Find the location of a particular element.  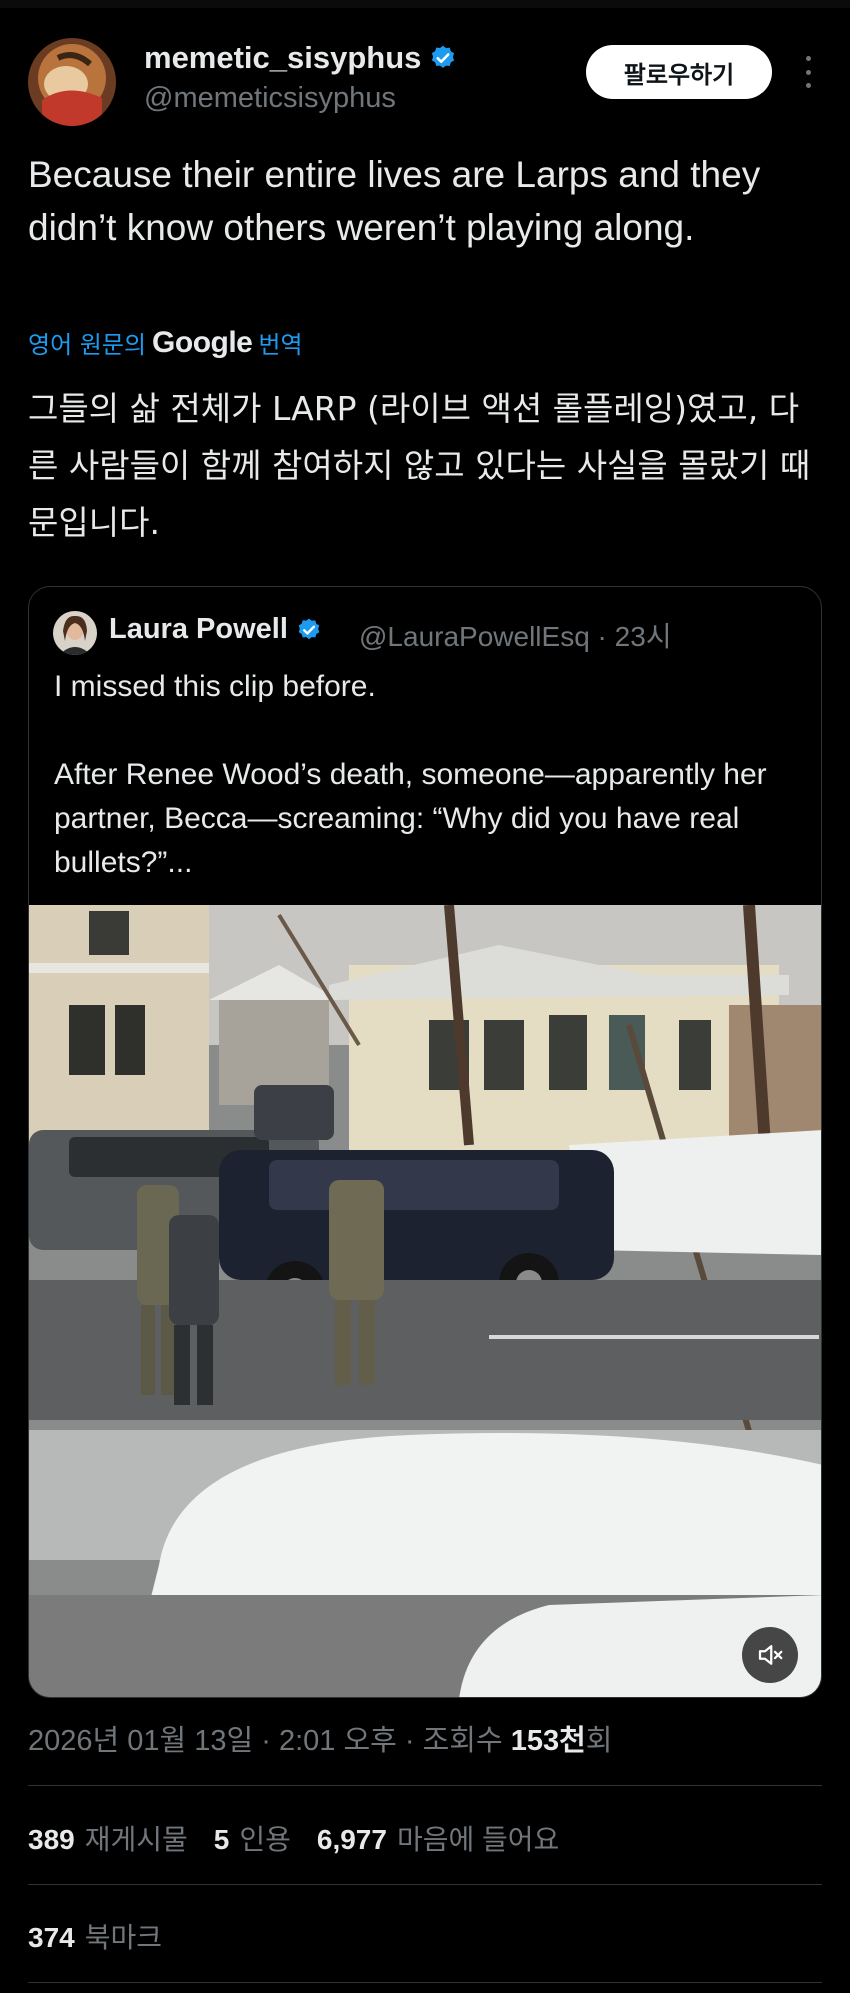

quoted-text-line-1: I missed this clip before. is located at coordinates (215, 686).